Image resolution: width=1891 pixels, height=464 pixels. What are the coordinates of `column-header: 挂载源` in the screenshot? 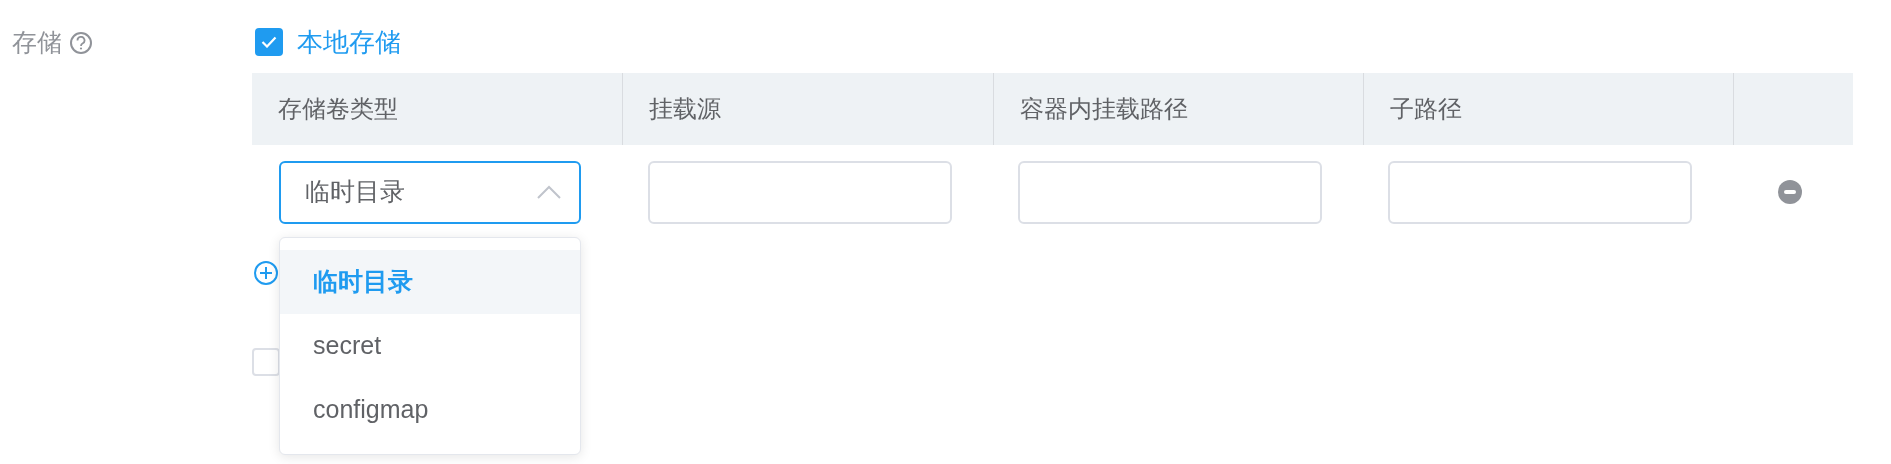 It's located at (685, 109).